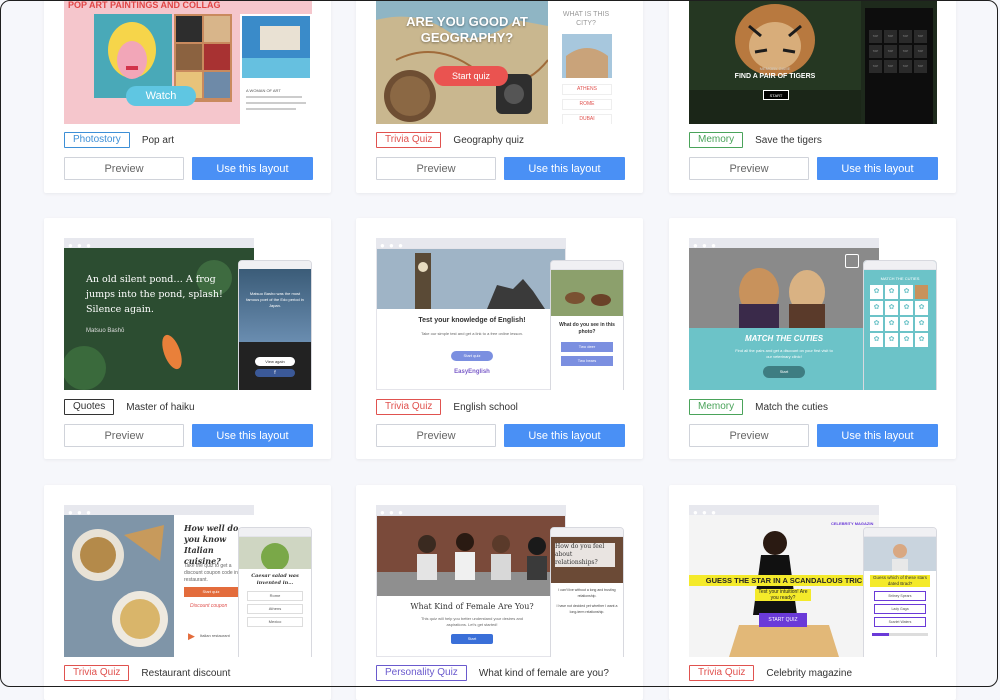  I want to click on fullscreen-icon, so click(852, 261).